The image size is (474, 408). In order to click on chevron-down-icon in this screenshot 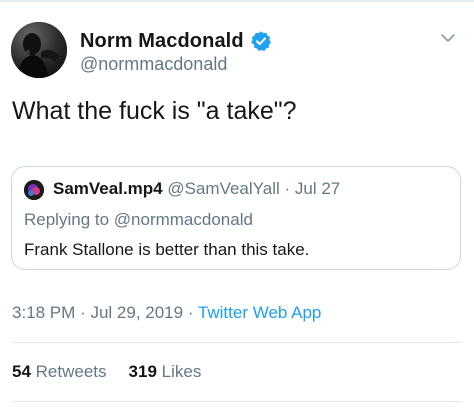, I will do `click(448, 38)`.